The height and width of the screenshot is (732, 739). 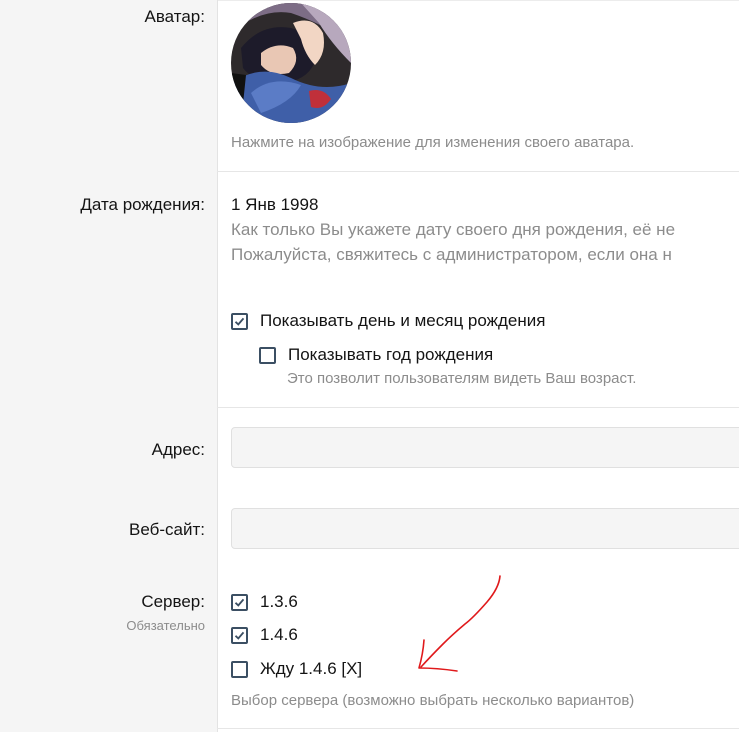 What do you see at coordinates (167, 529) in the screenshot?
I see `website-label: Веб-сайт:` at bounding box center [167, 529].